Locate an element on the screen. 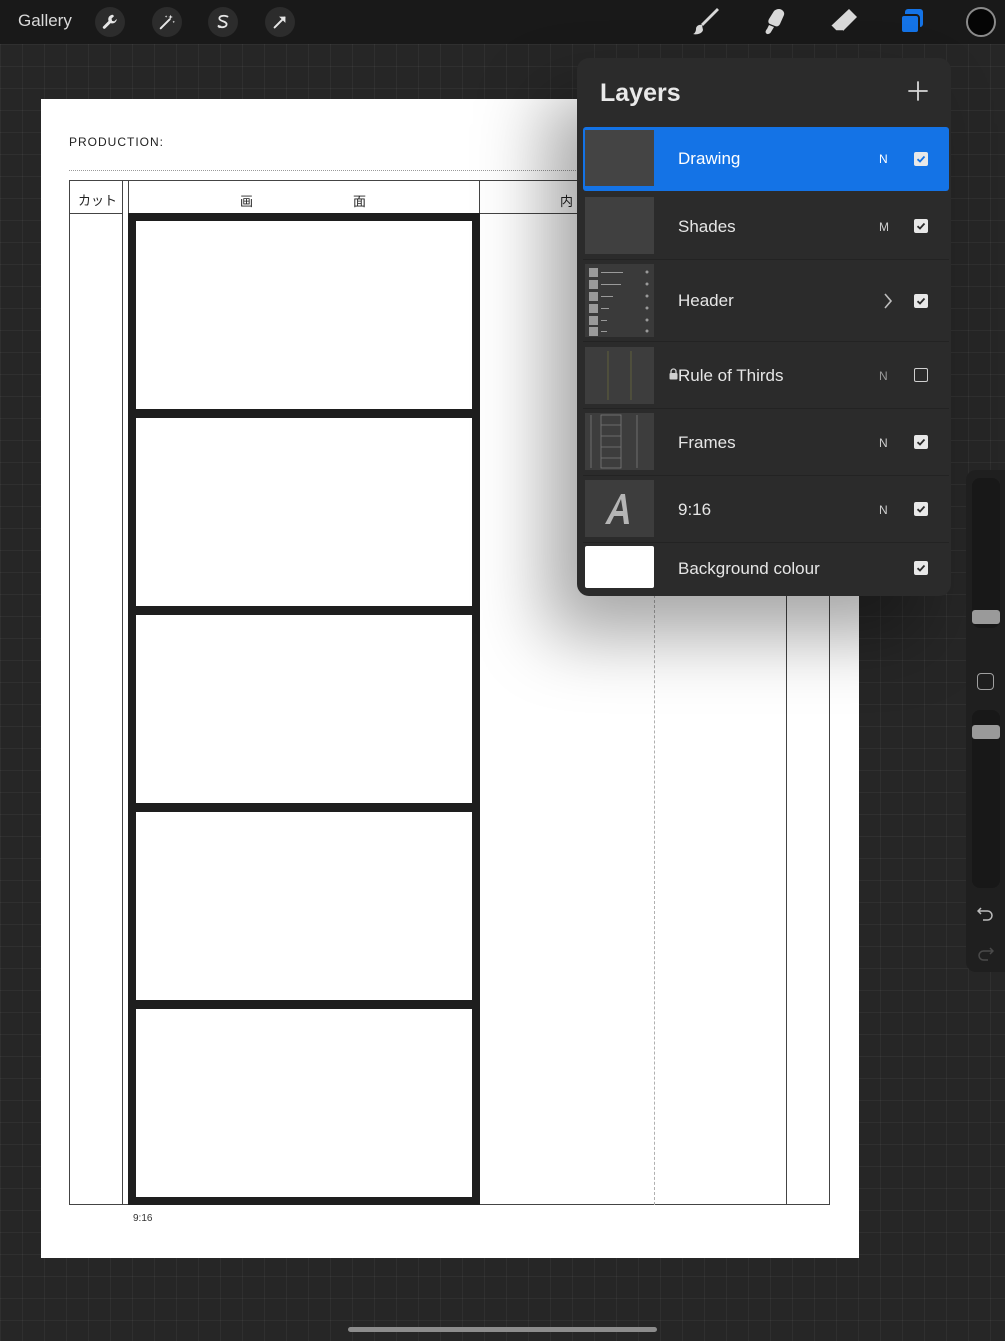  brush-size-slider is located at coordinates (986, 553).